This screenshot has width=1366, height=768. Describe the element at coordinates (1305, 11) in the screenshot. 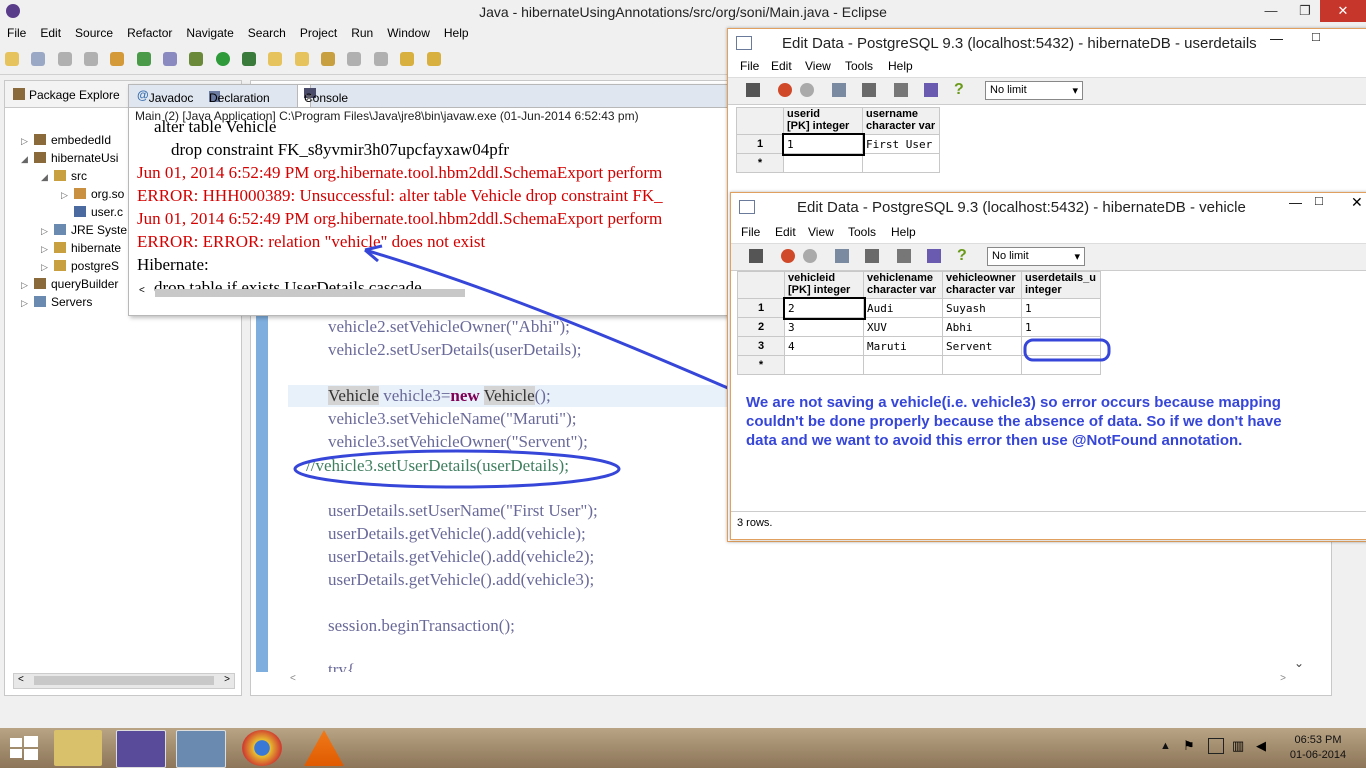

I see `restore-icon: ❐` at that location.